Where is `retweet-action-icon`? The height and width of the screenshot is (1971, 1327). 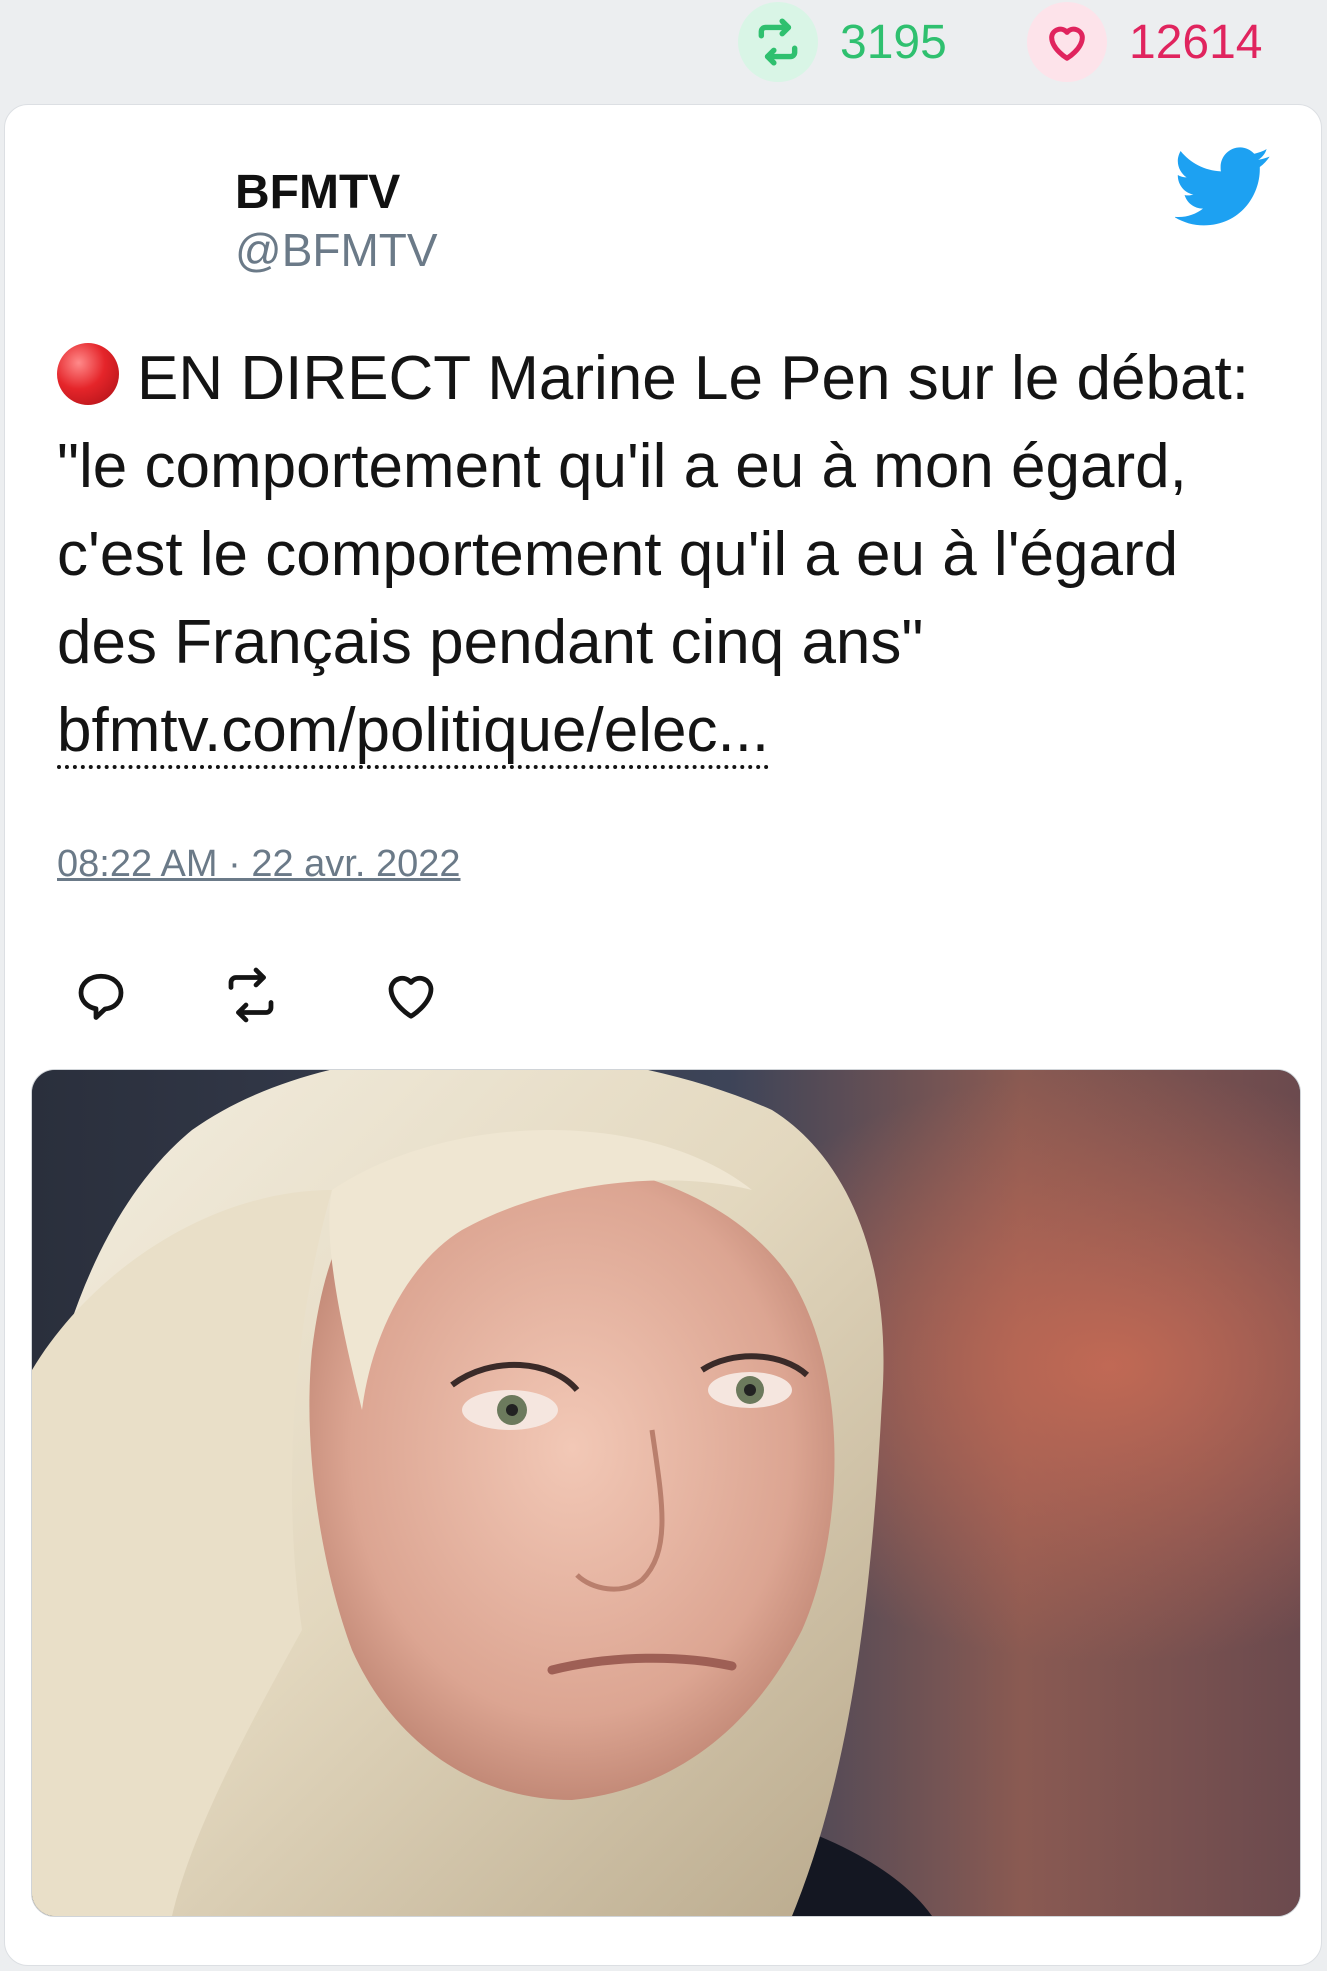
retweet-action-icon is located at coordinates (251, 995).